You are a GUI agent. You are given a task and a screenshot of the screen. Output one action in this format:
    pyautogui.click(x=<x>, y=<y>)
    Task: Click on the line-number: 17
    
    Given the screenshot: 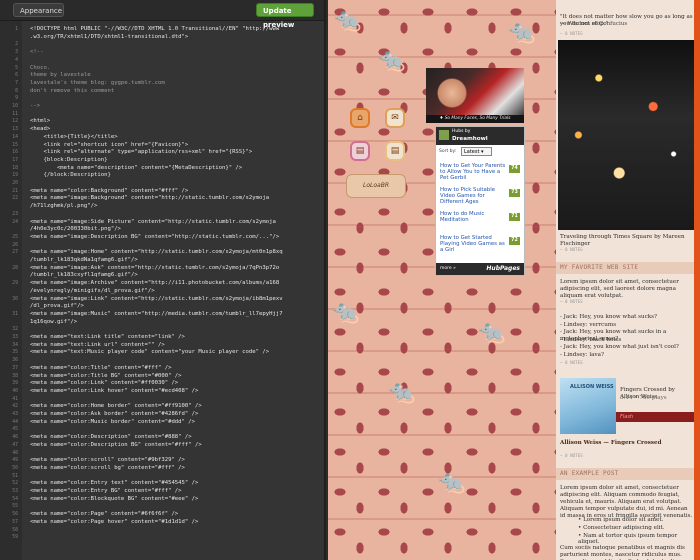 What is the action you would take?
    pyautogui.click(x=15, y=160)
    